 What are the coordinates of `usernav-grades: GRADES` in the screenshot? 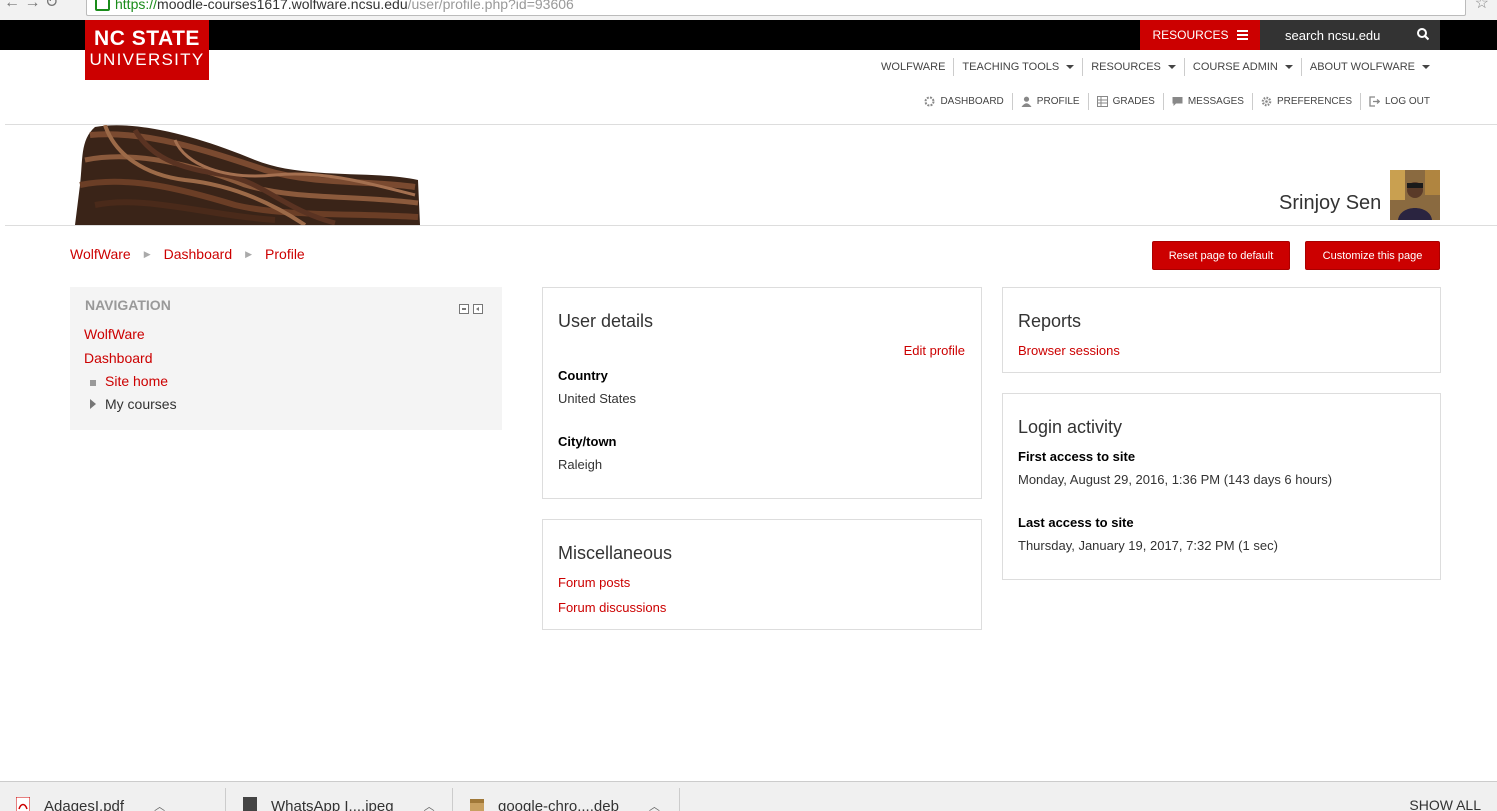 It's located at (1125, 101).